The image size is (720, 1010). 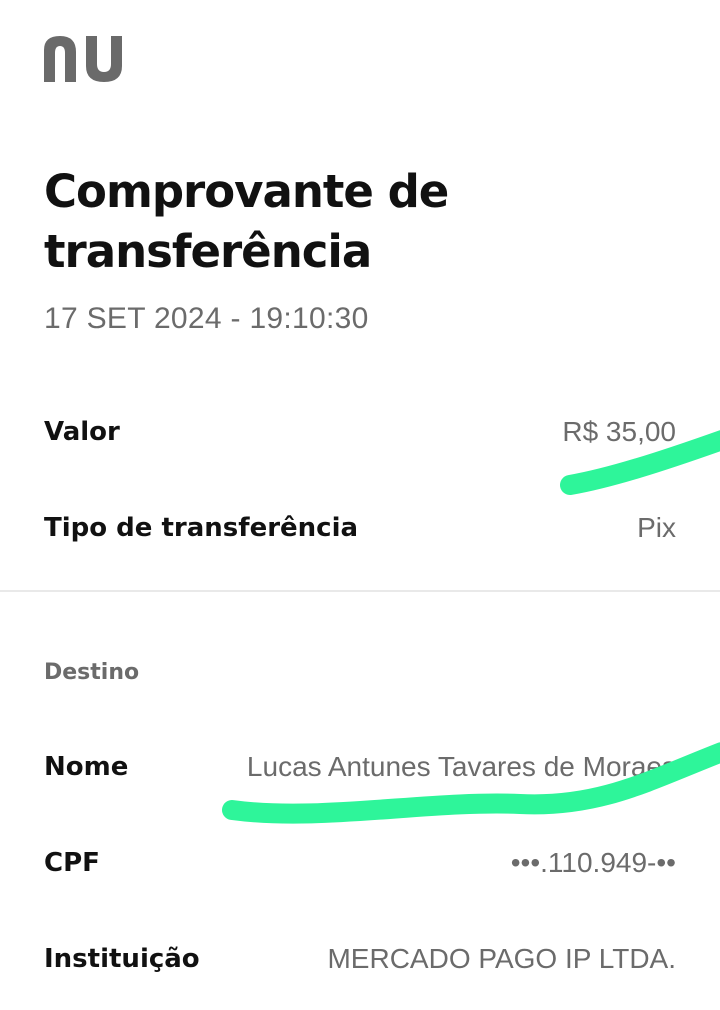 I want to click on recipient-name-value: Lucas Antunes Tavares de Moraes, so click(x=461, y=766).